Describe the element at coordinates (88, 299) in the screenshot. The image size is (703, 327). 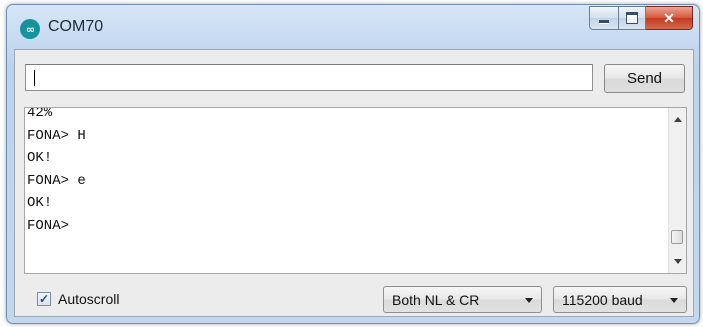
I see `autoscroll-label: Autoscroll` at that location.